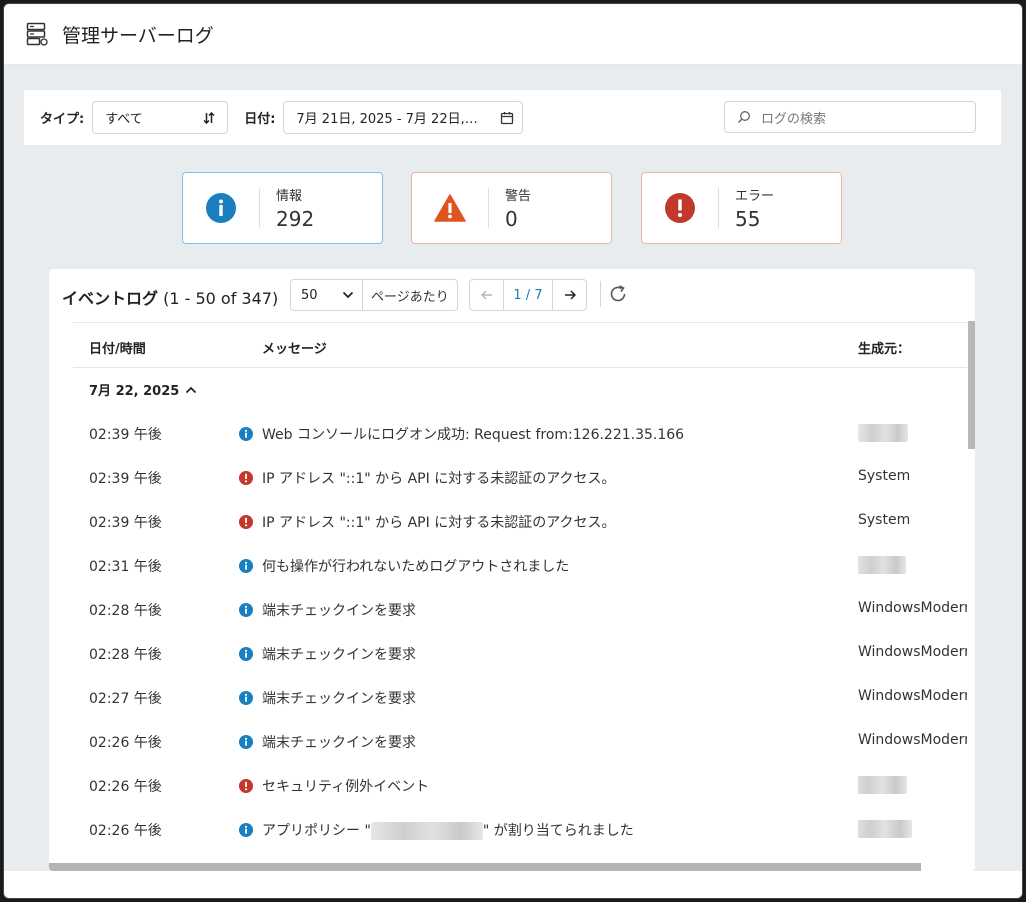 This screenshot has width=1026, height=902. I want to click on per-page-select: 50 ページあたり, so click(374, 295).